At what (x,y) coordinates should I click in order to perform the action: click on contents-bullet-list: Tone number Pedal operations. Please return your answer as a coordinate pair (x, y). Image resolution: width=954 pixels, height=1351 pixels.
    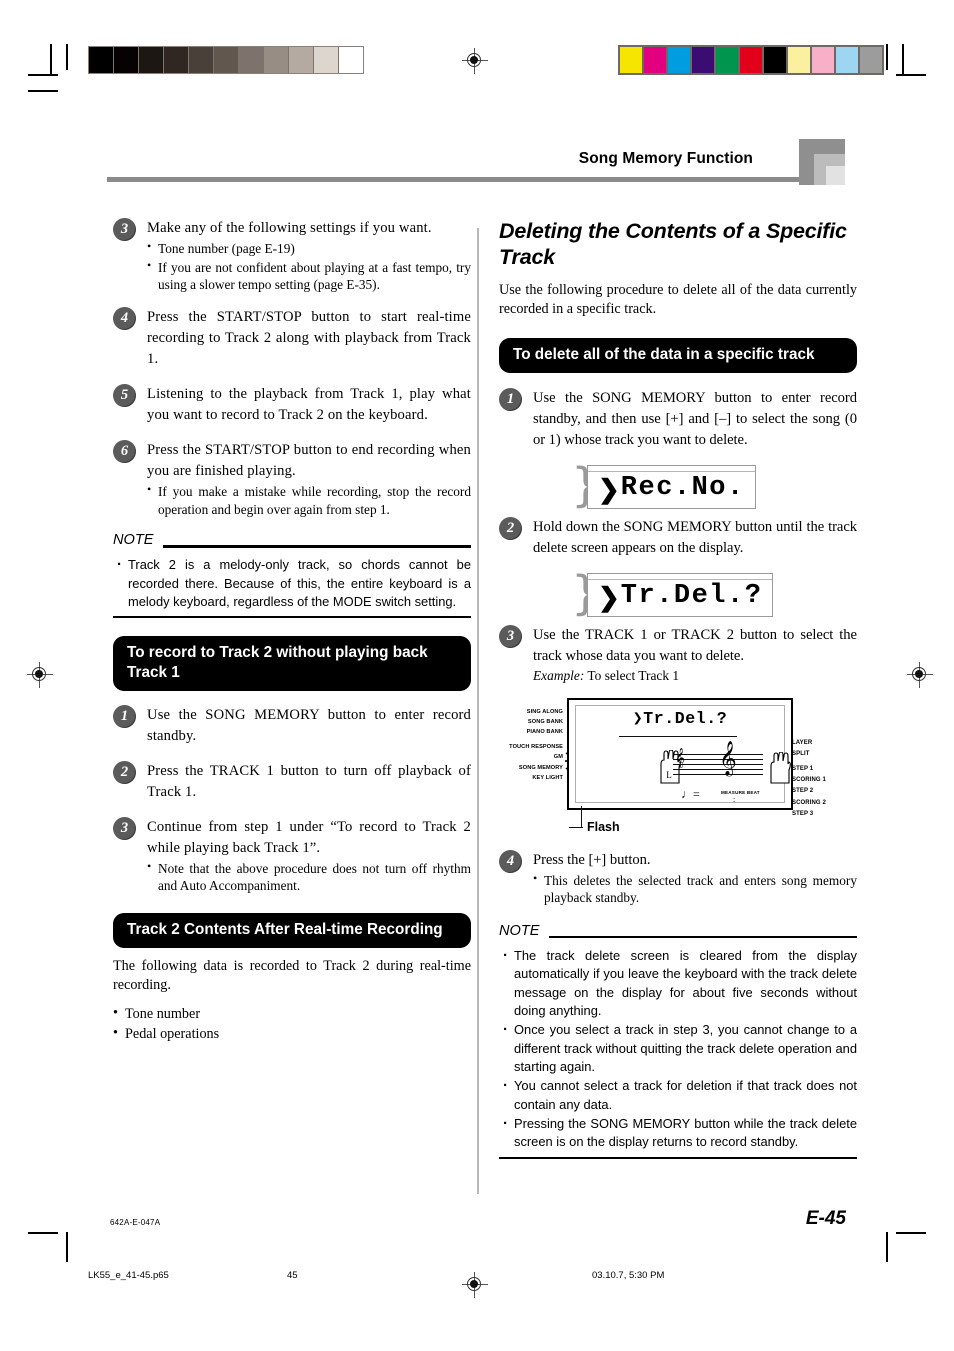
    Looking at the image, I should click on (292, 1024).